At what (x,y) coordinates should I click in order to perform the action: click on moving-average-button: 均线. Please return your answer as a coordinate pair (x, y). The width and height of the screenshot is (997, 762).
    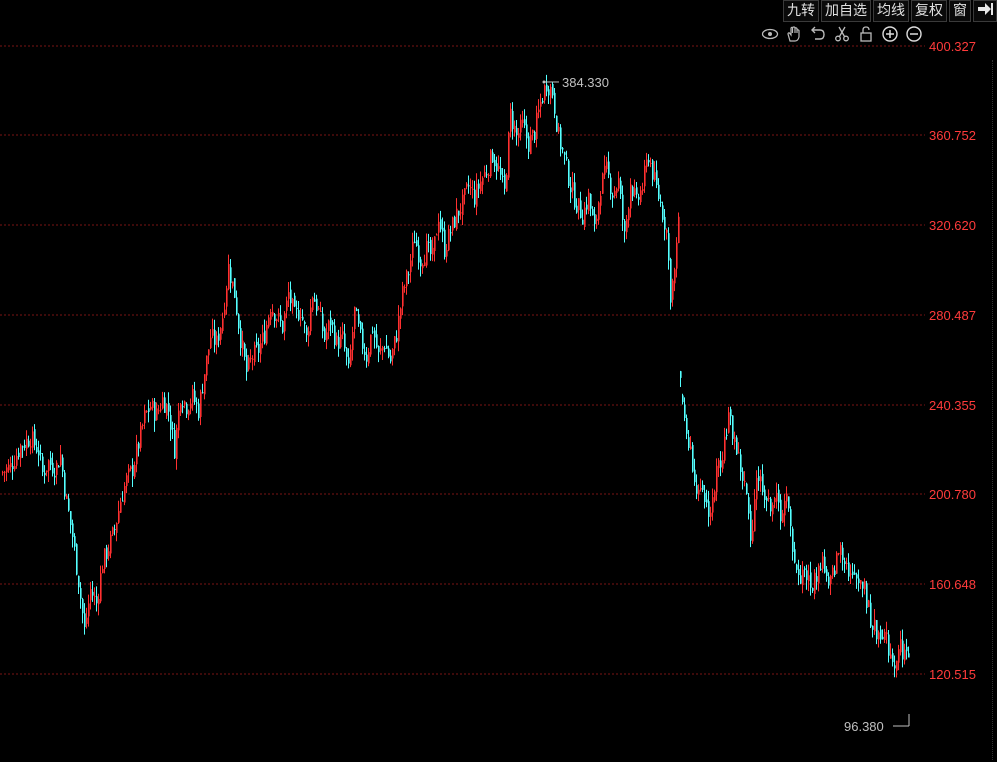
    Looking at the image, I should click on (891, 11).